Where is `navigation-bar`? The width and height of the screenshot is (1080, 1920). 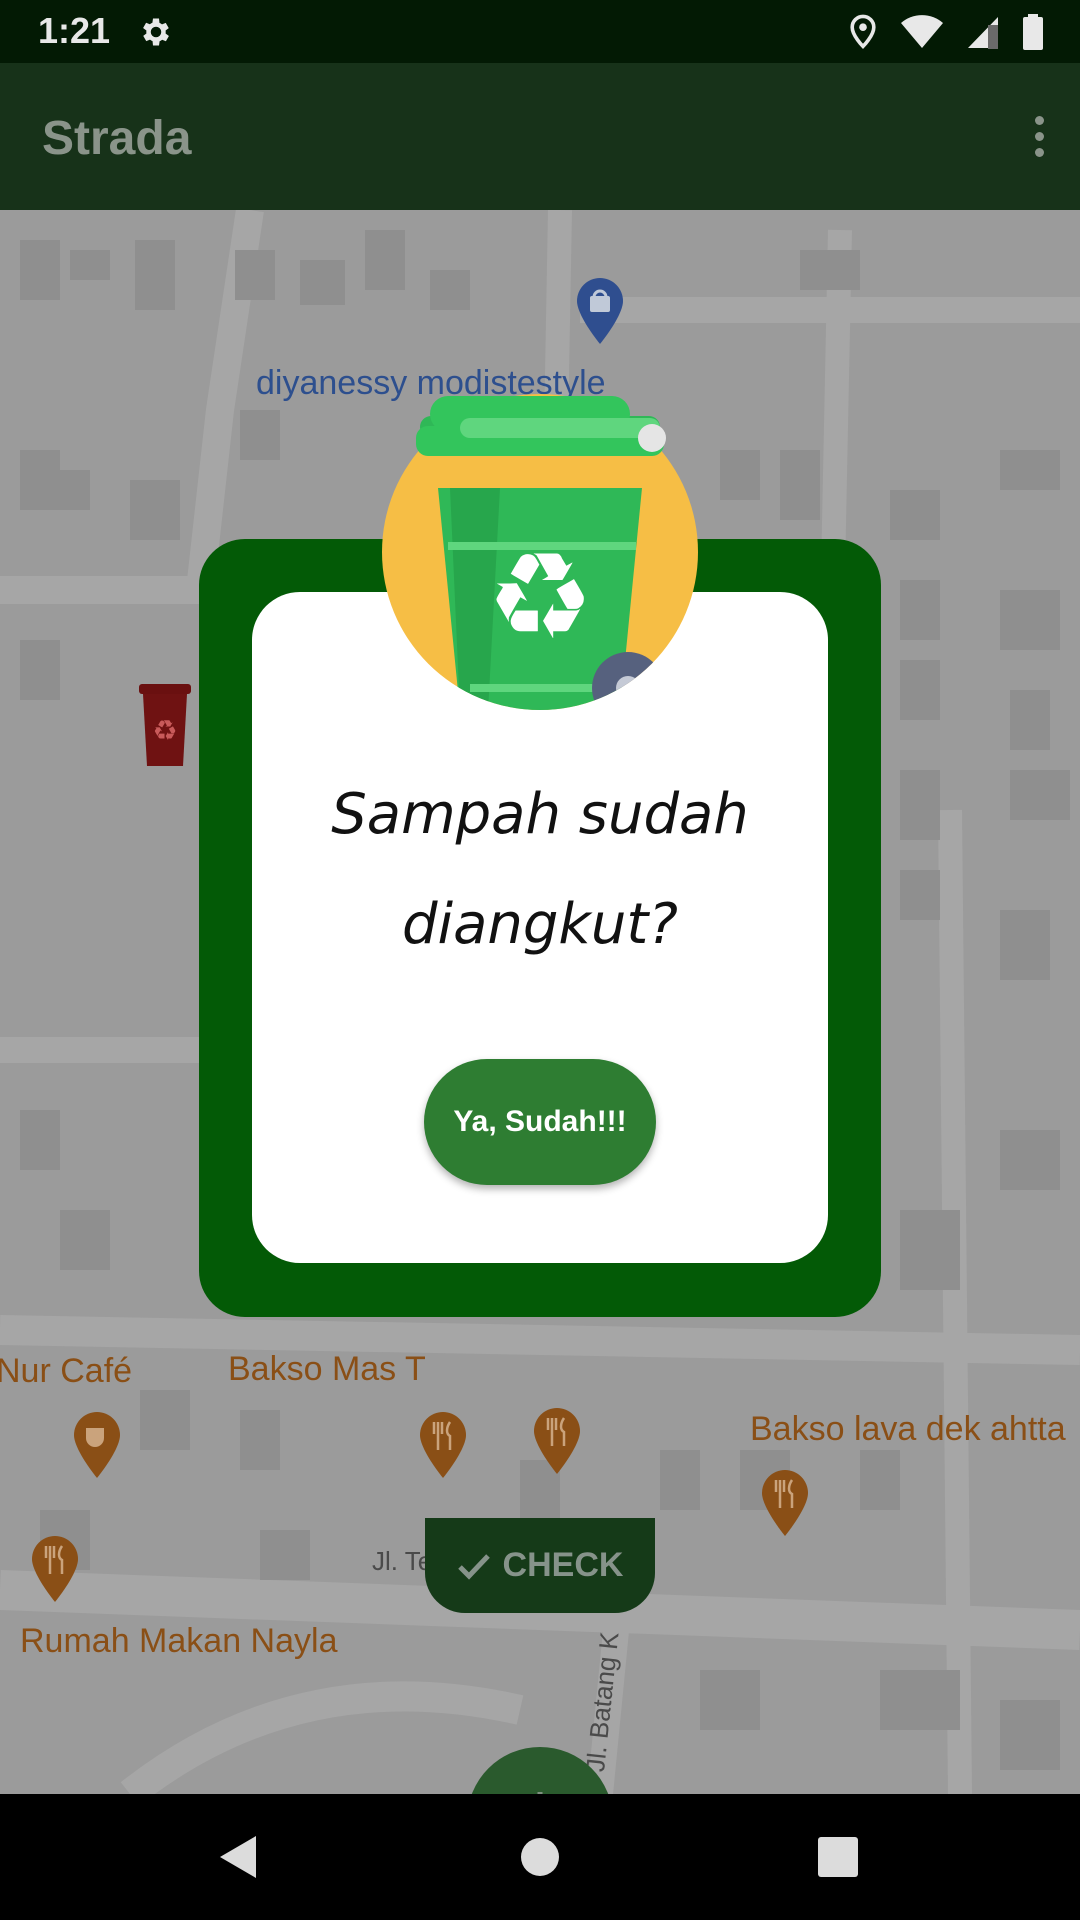
navigation-bar is located at coordinates (540, 1857).